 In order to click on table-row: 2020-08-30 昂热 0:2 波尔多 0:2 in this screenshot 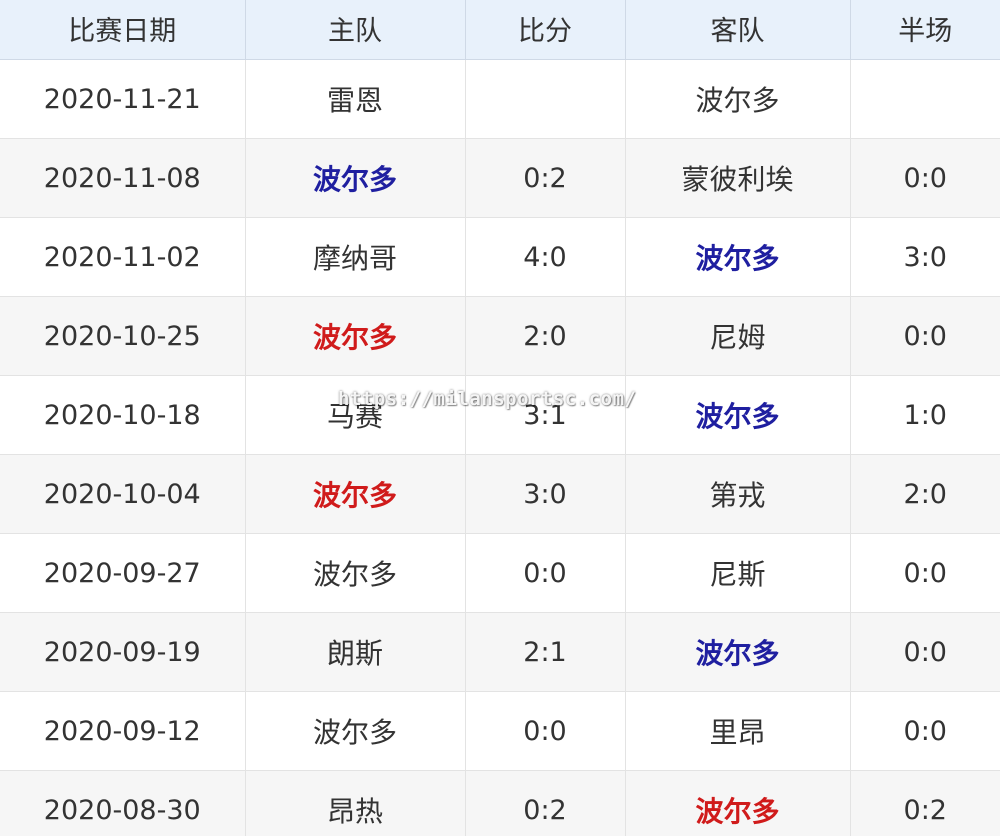, I will do `click(500, 803)`.